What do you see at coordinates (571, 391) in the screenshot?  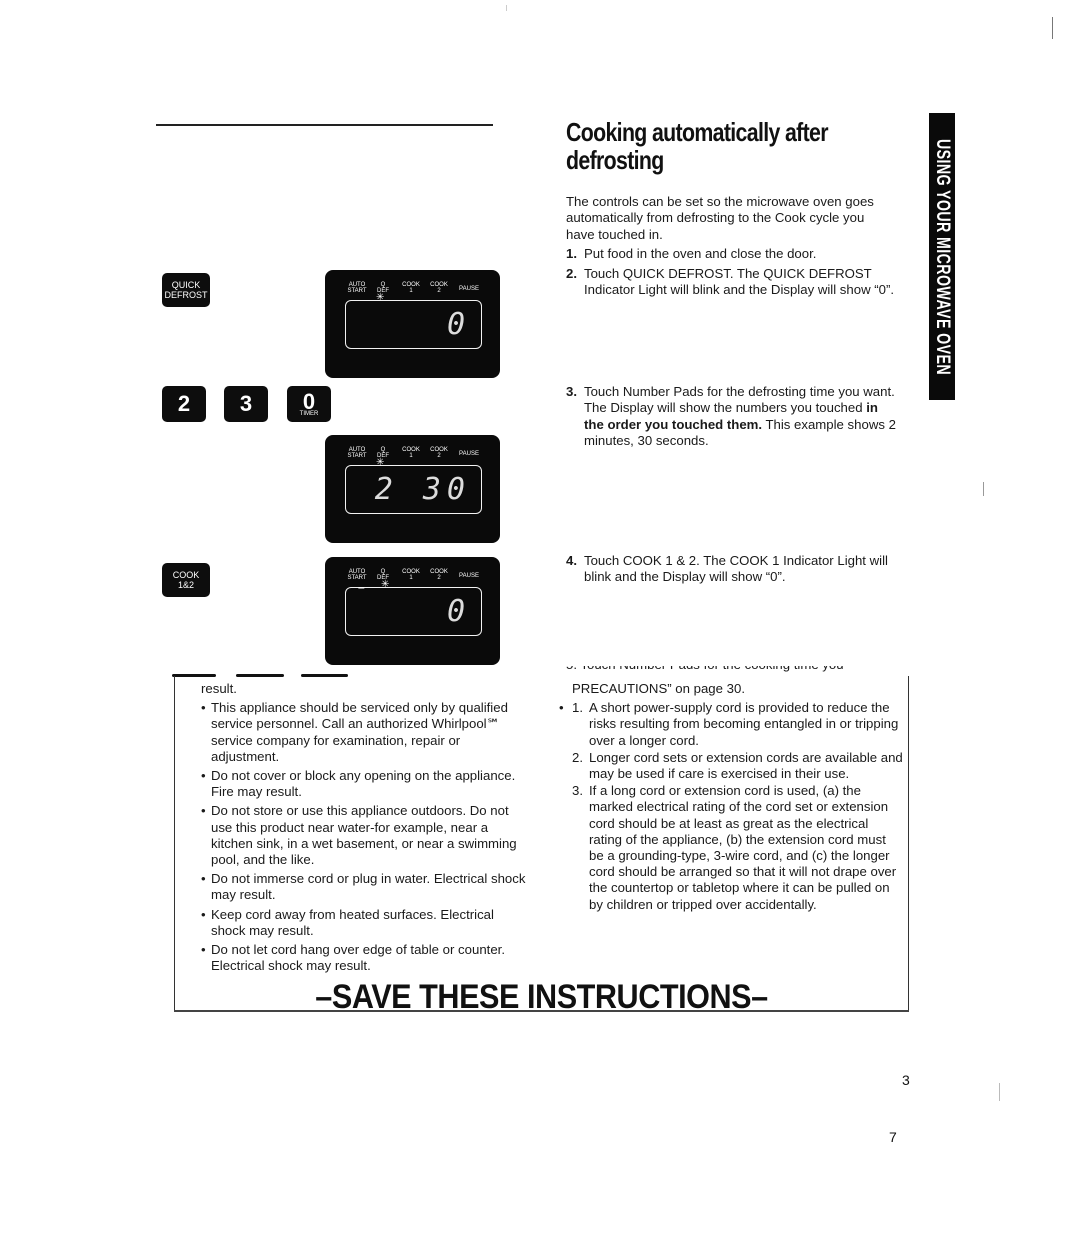 I see `step-number: 3.` at bounding box center [571, 391].